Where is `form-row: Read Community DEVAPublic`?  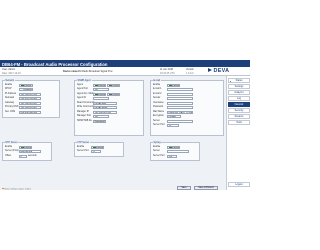 form-row: Read Community DEVAPublic is located at coordinates (110, 103).